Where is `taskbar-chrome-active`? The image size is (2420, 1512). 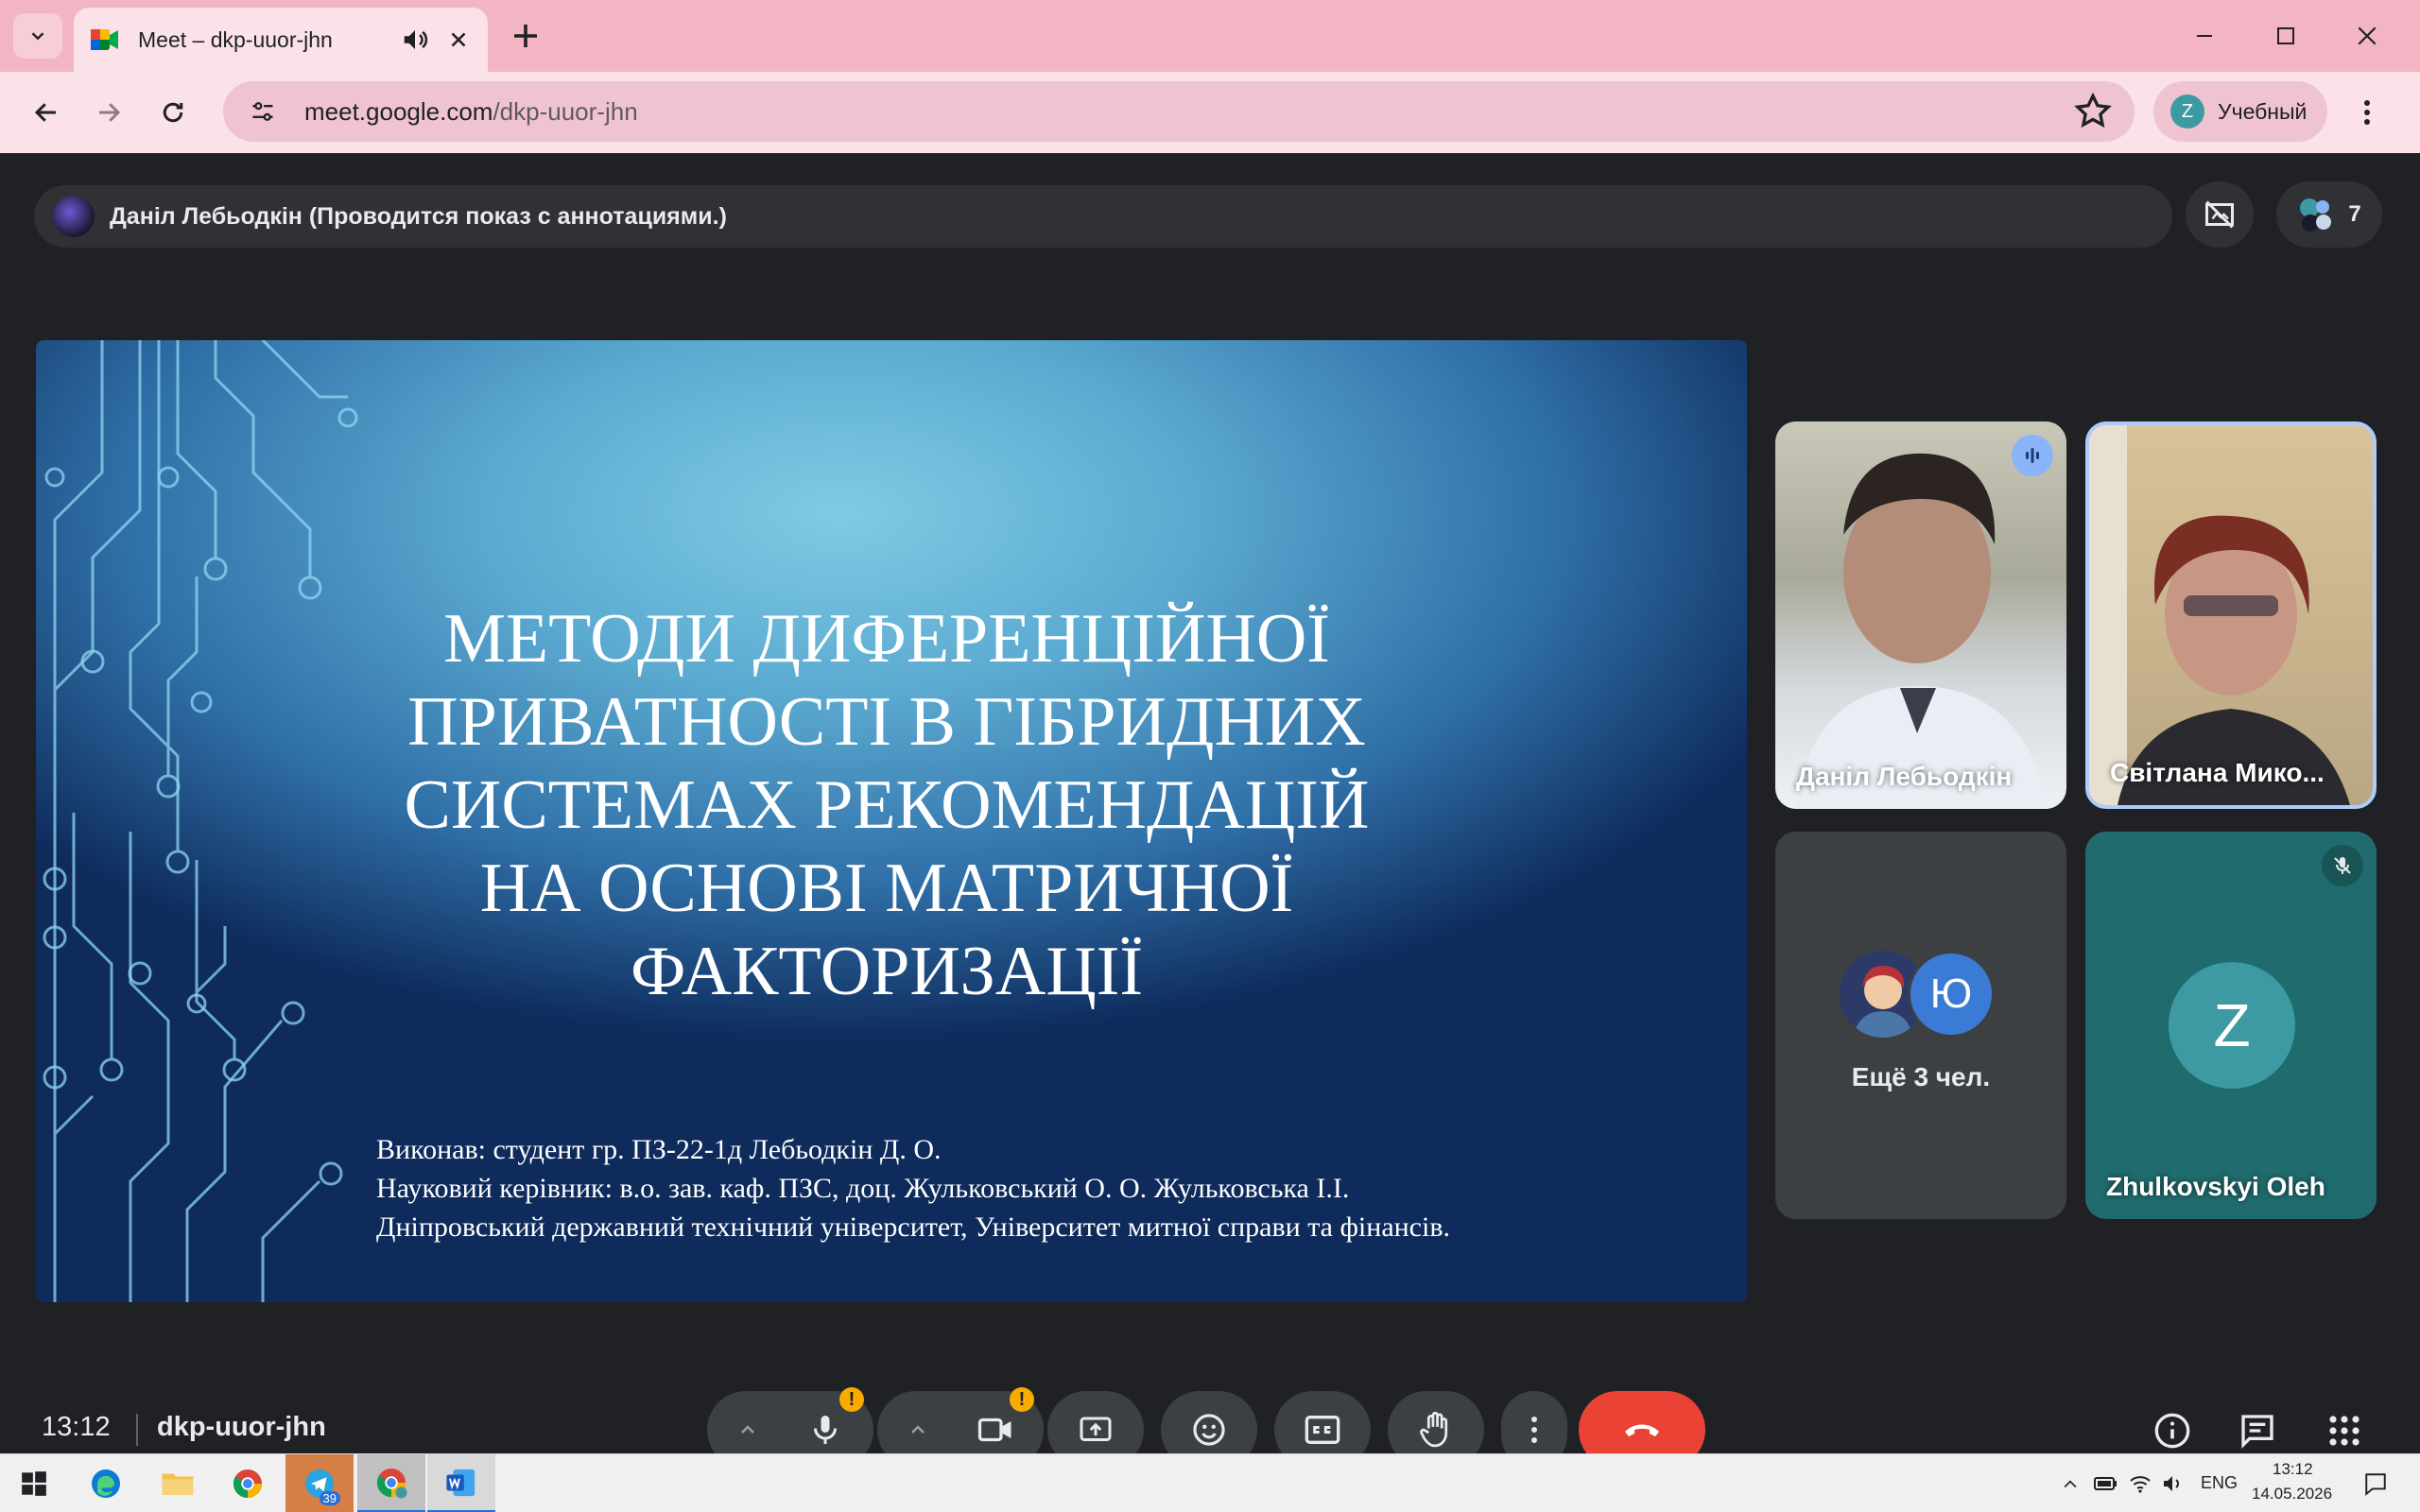 taskbar-chrome-active is located at coordinates (391, 1483).